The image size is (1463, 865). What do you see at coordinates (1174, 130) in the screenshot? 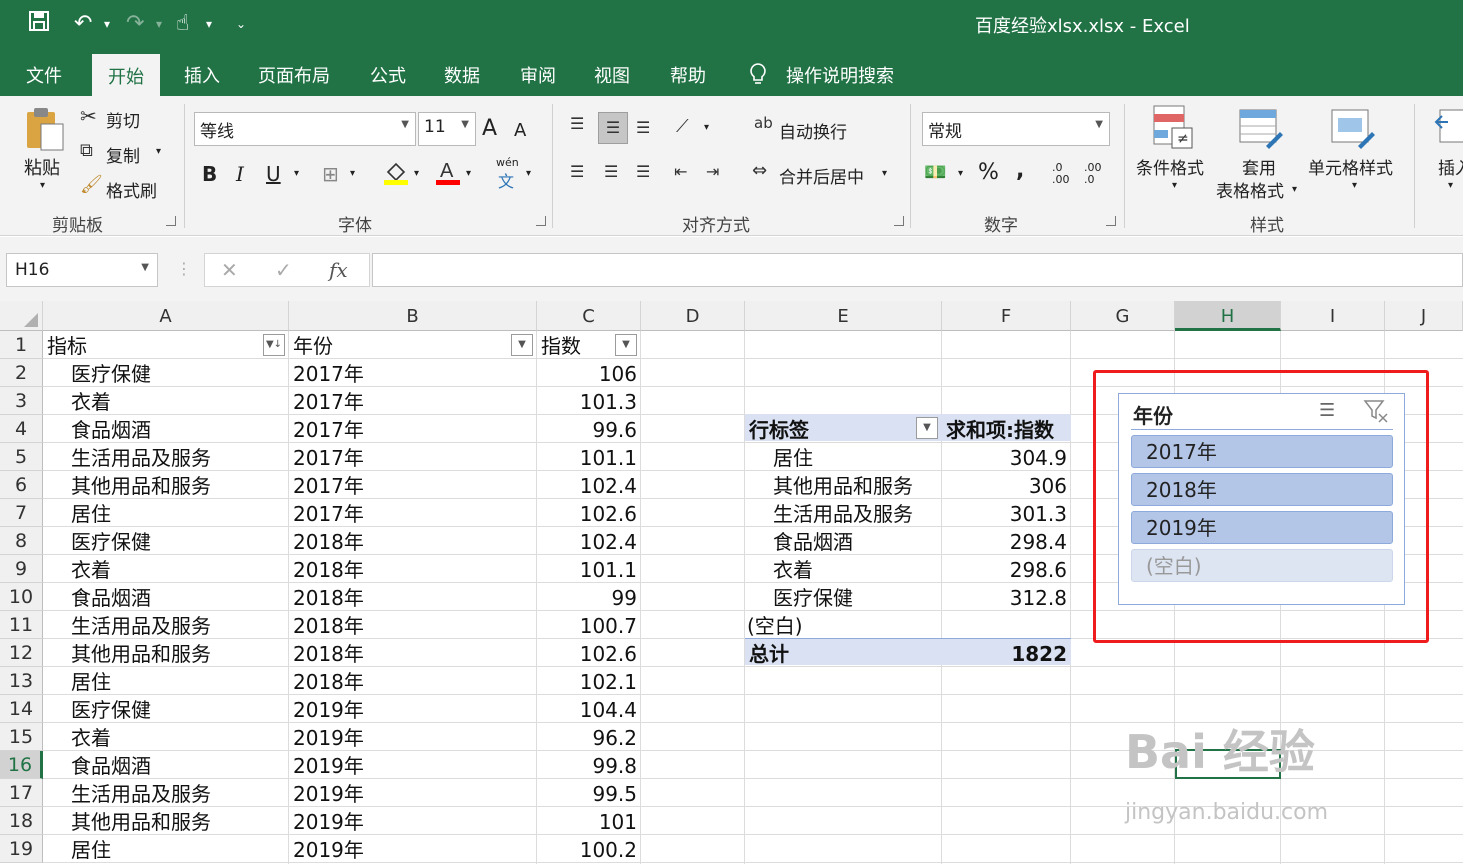
I see `conditional-format-icon: ≠` at bounding box center [1174, 130].